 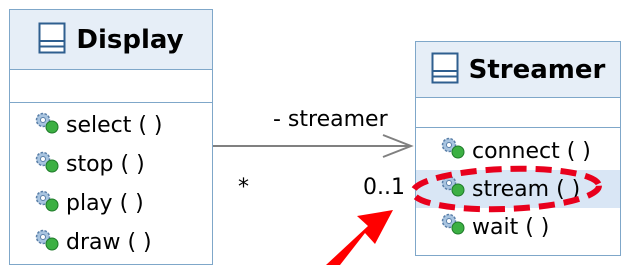 What do you see at coordinates (359, 237) in the screenshot?
I see `red-pointer-arrow` at bounding box center [359, 237].